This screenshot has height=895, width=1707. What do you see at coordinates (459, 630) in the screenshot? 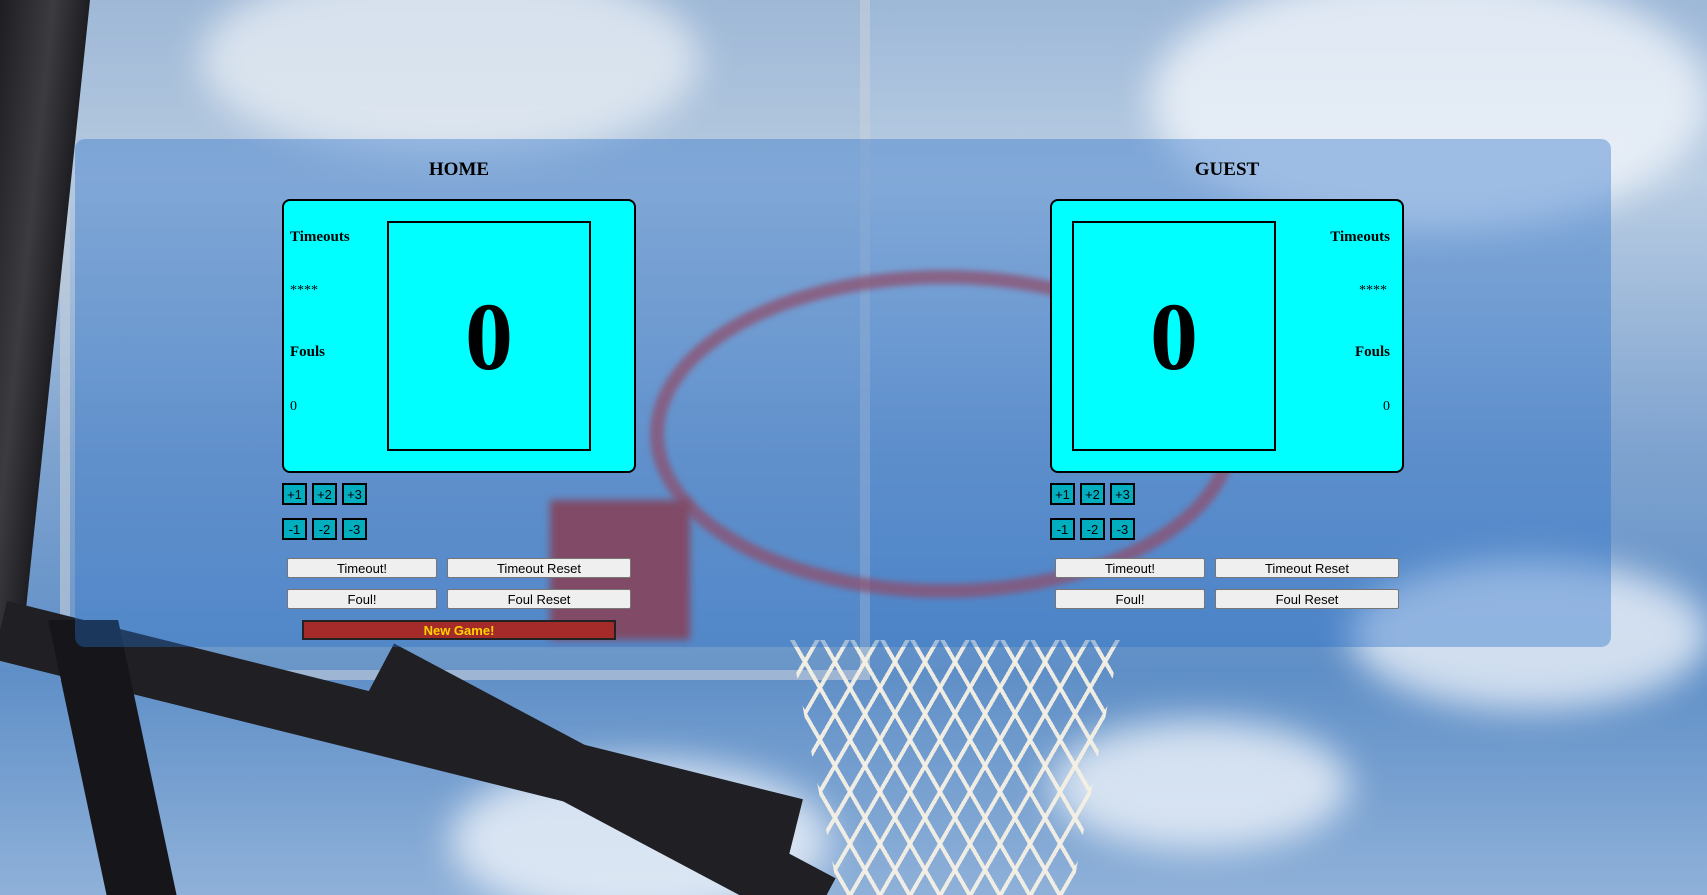
I see `new-game-button: New Game!` at bounding box center [459, 630].